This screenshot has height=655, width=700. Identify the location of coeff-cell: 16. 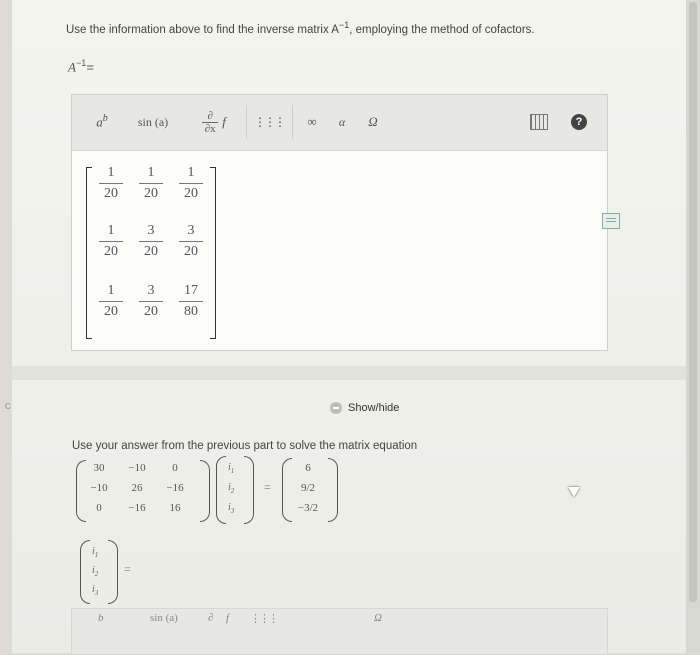
(175, 508).